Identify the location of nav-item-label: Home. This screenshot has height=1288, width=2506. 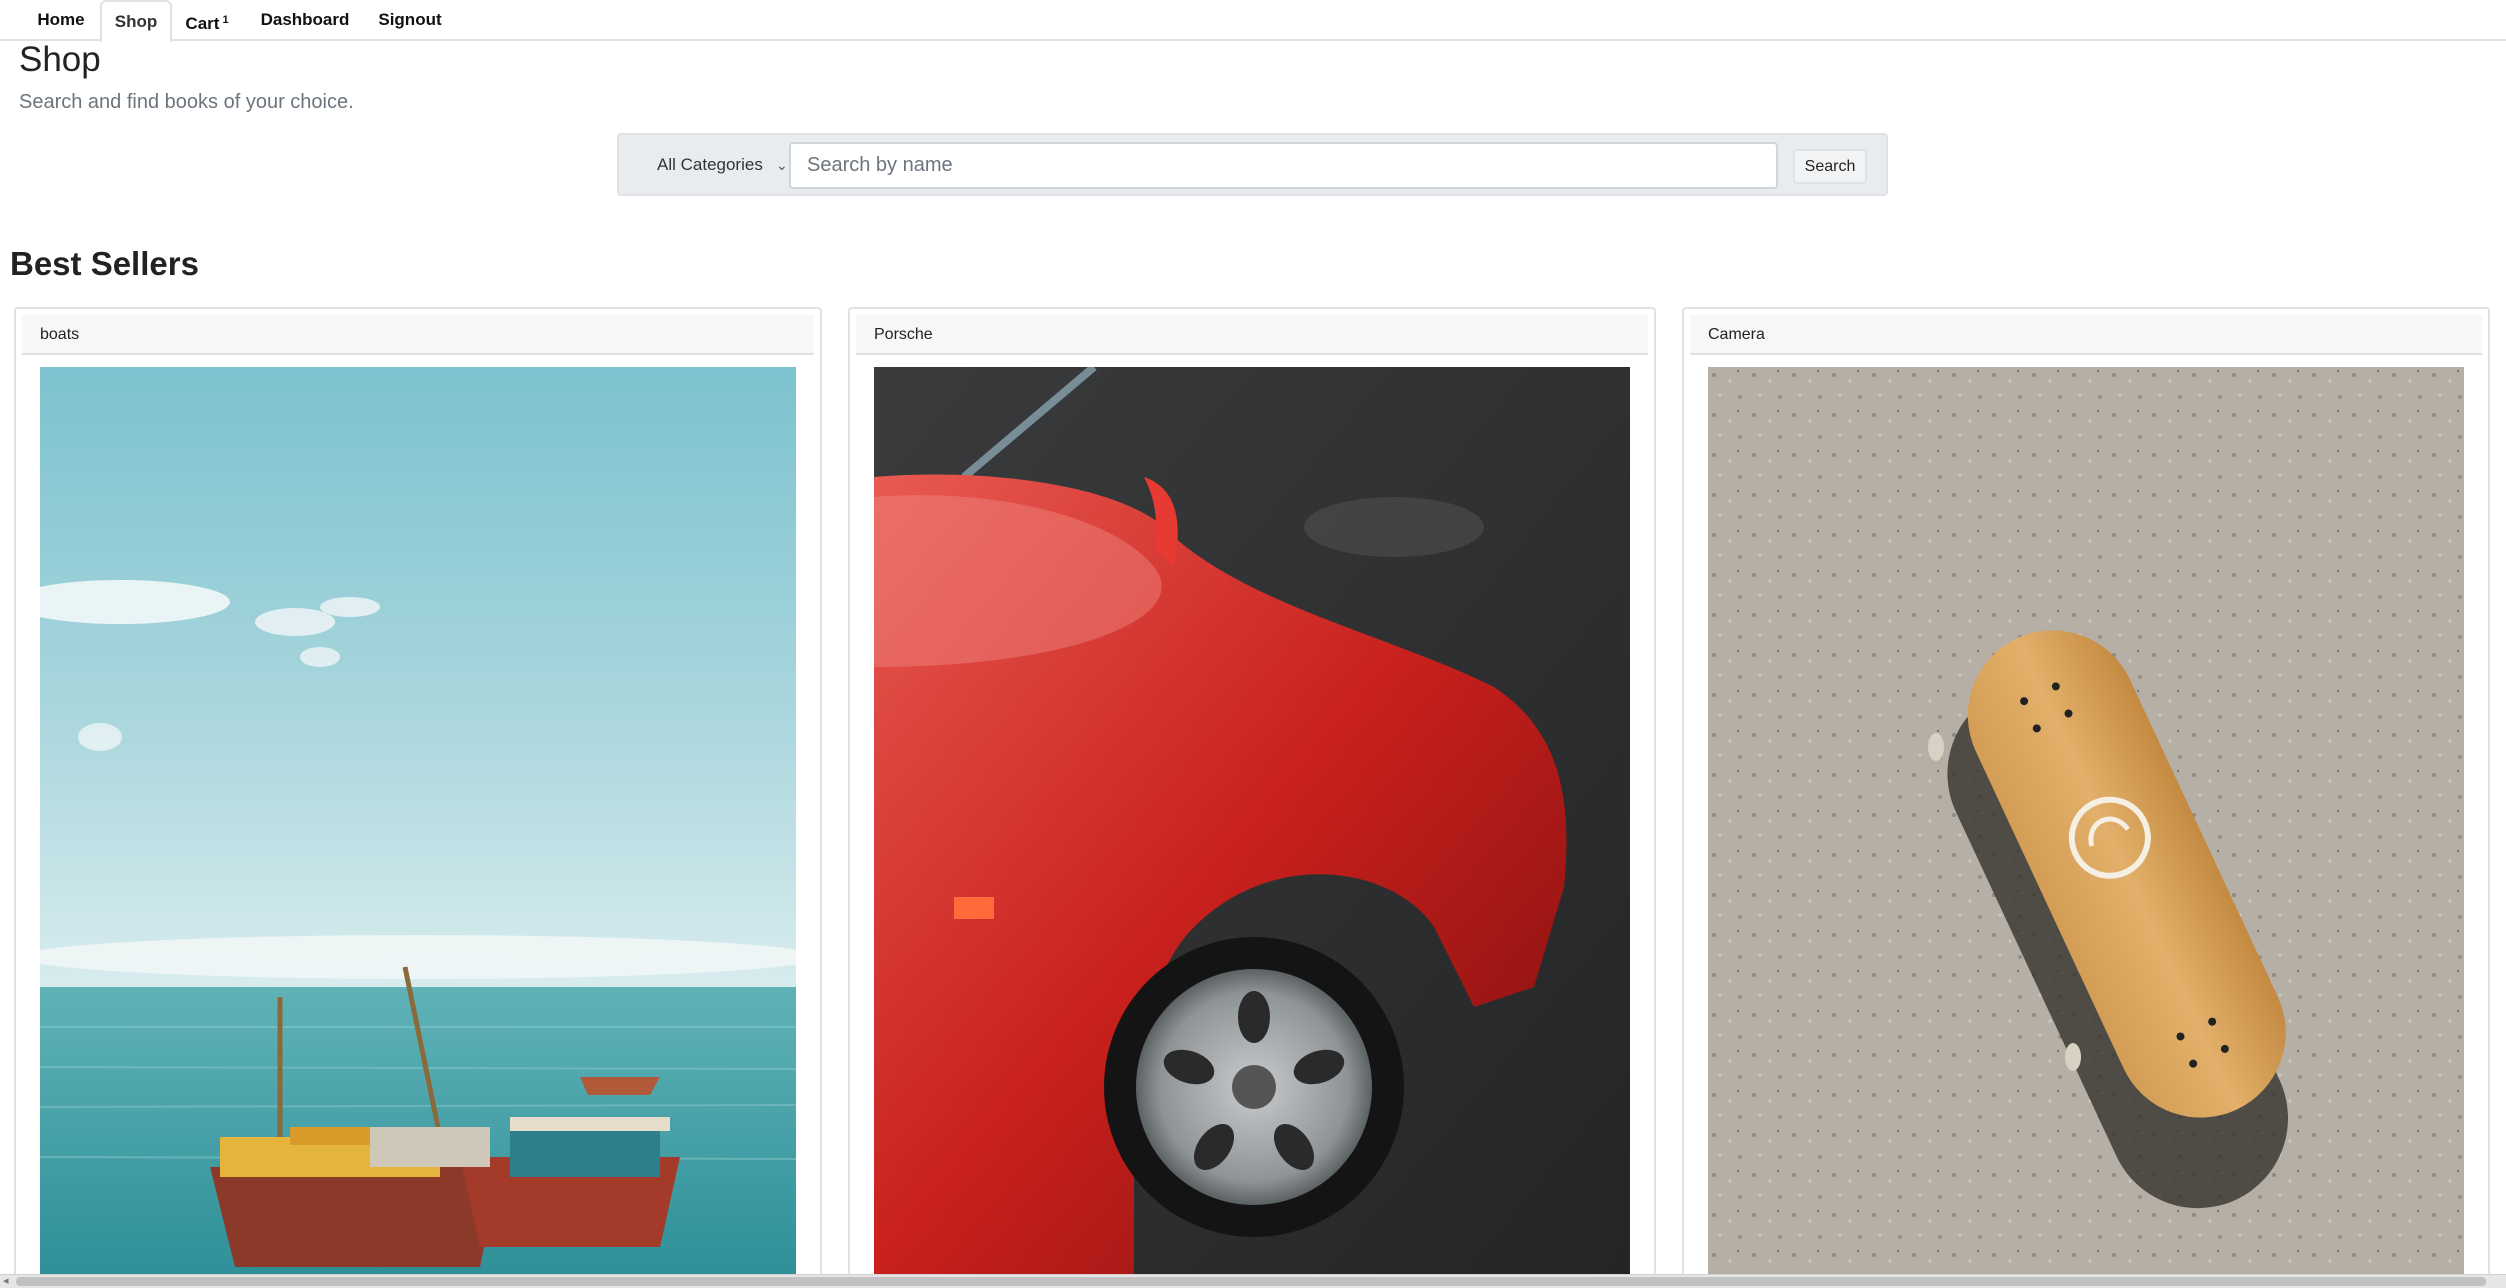
(61, 19).